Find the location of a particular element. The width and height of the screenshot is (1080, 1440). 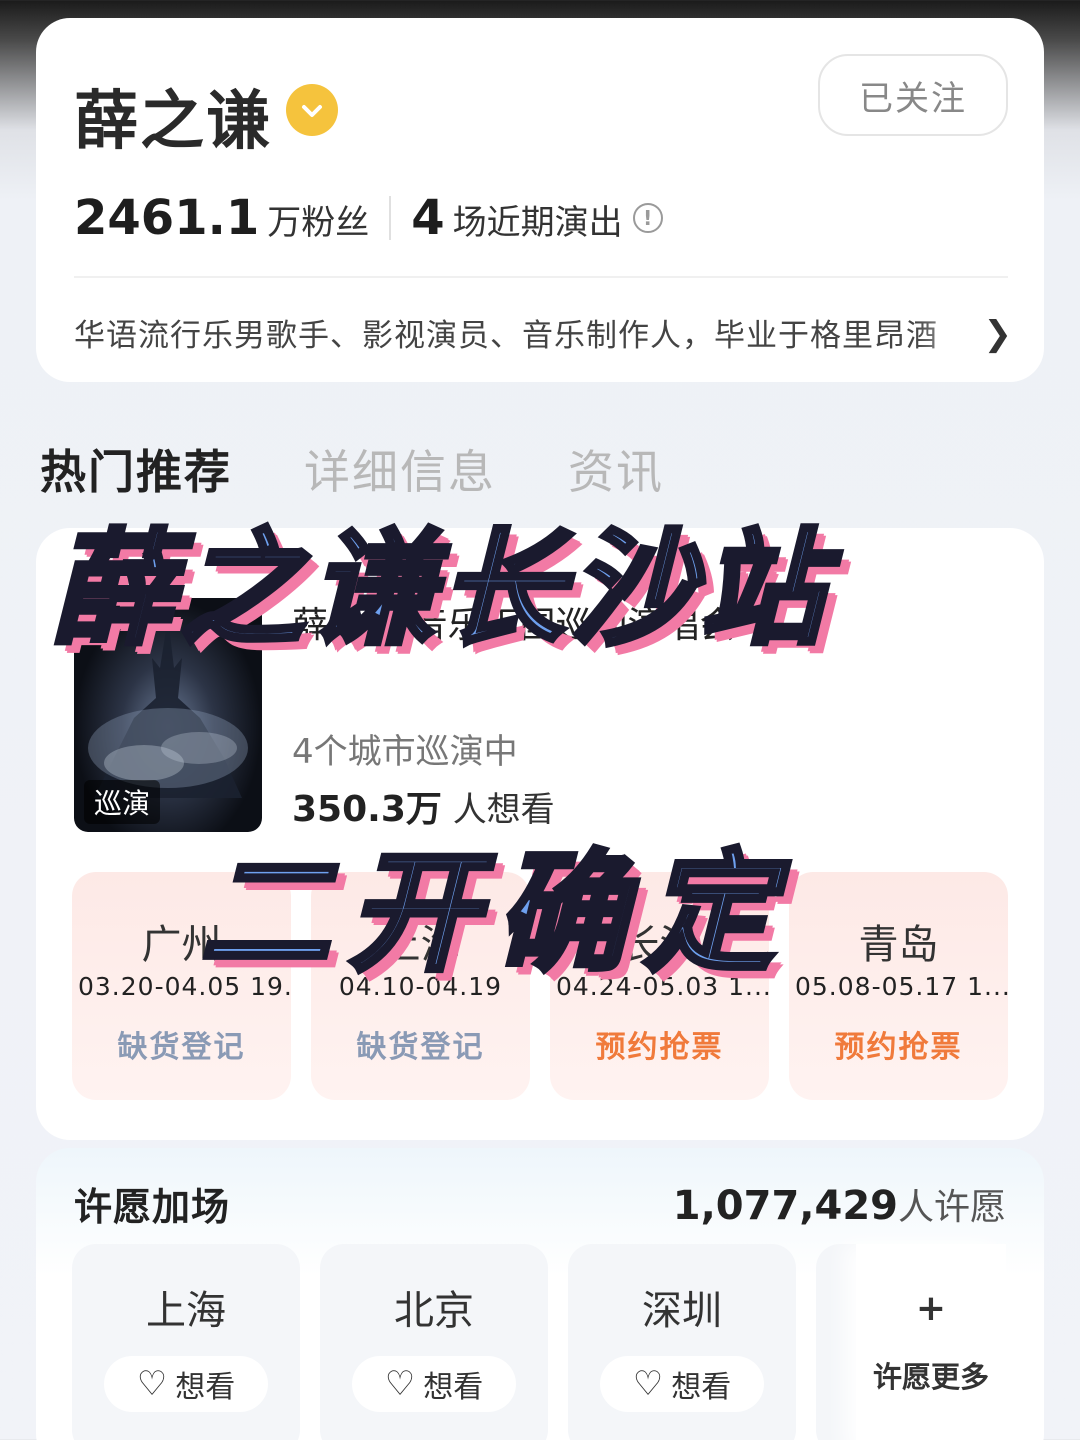

tour-tag: 巡演 is located at coordinates (122, 802).